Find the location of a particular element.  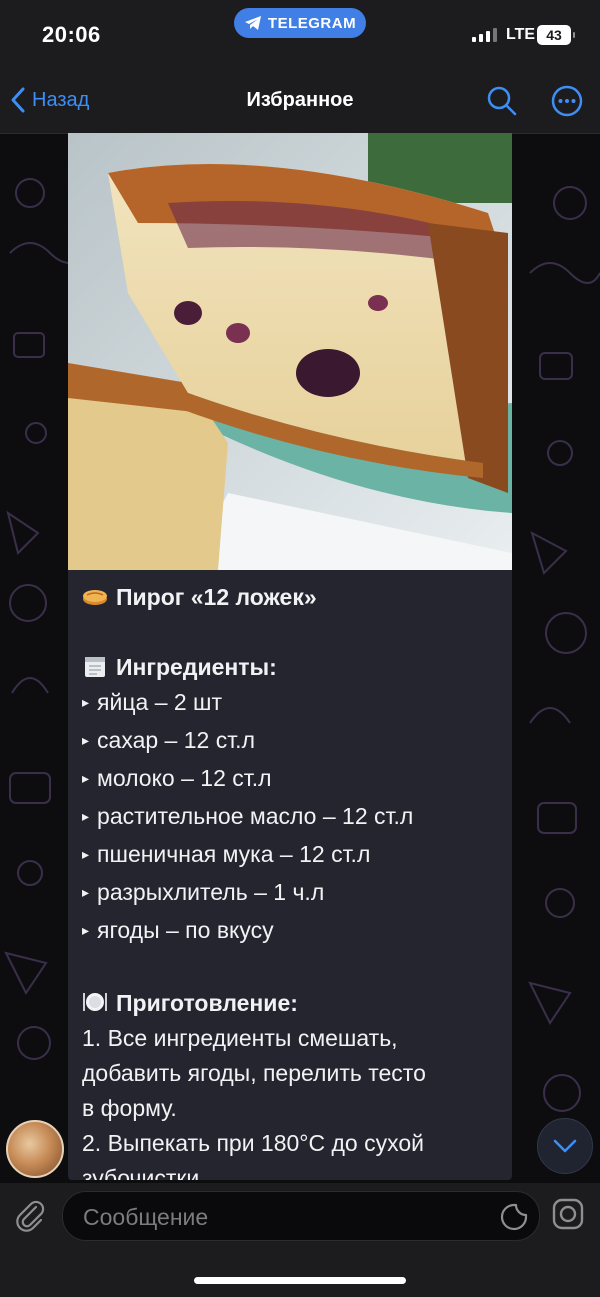

message-input is located at coordinates (283, 1217).